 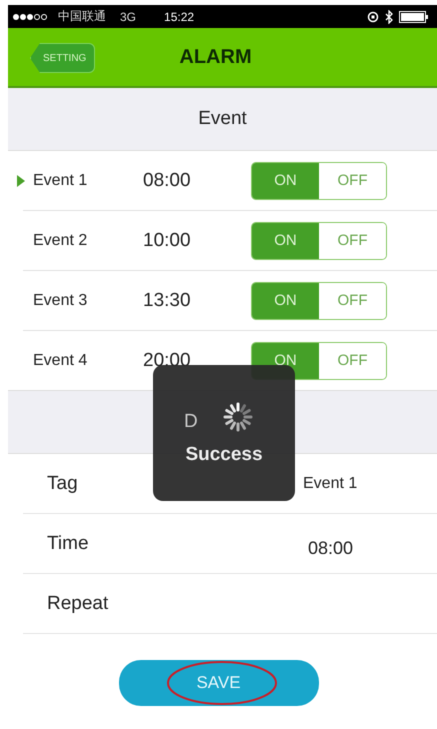 I want to click on lock-rotation-icon, so click(x=373, y=16).